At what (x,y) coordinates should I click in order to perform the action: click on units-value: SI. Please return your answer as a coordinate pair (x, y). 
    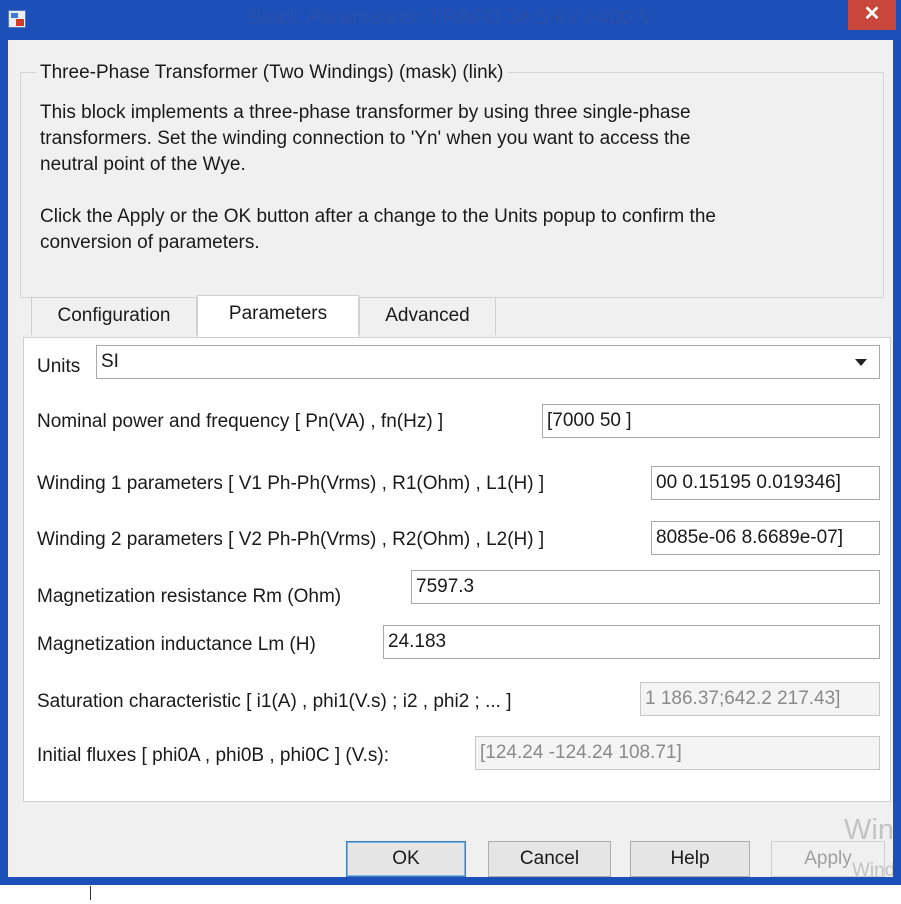
    Looking at the image, I should click on (110, 361).